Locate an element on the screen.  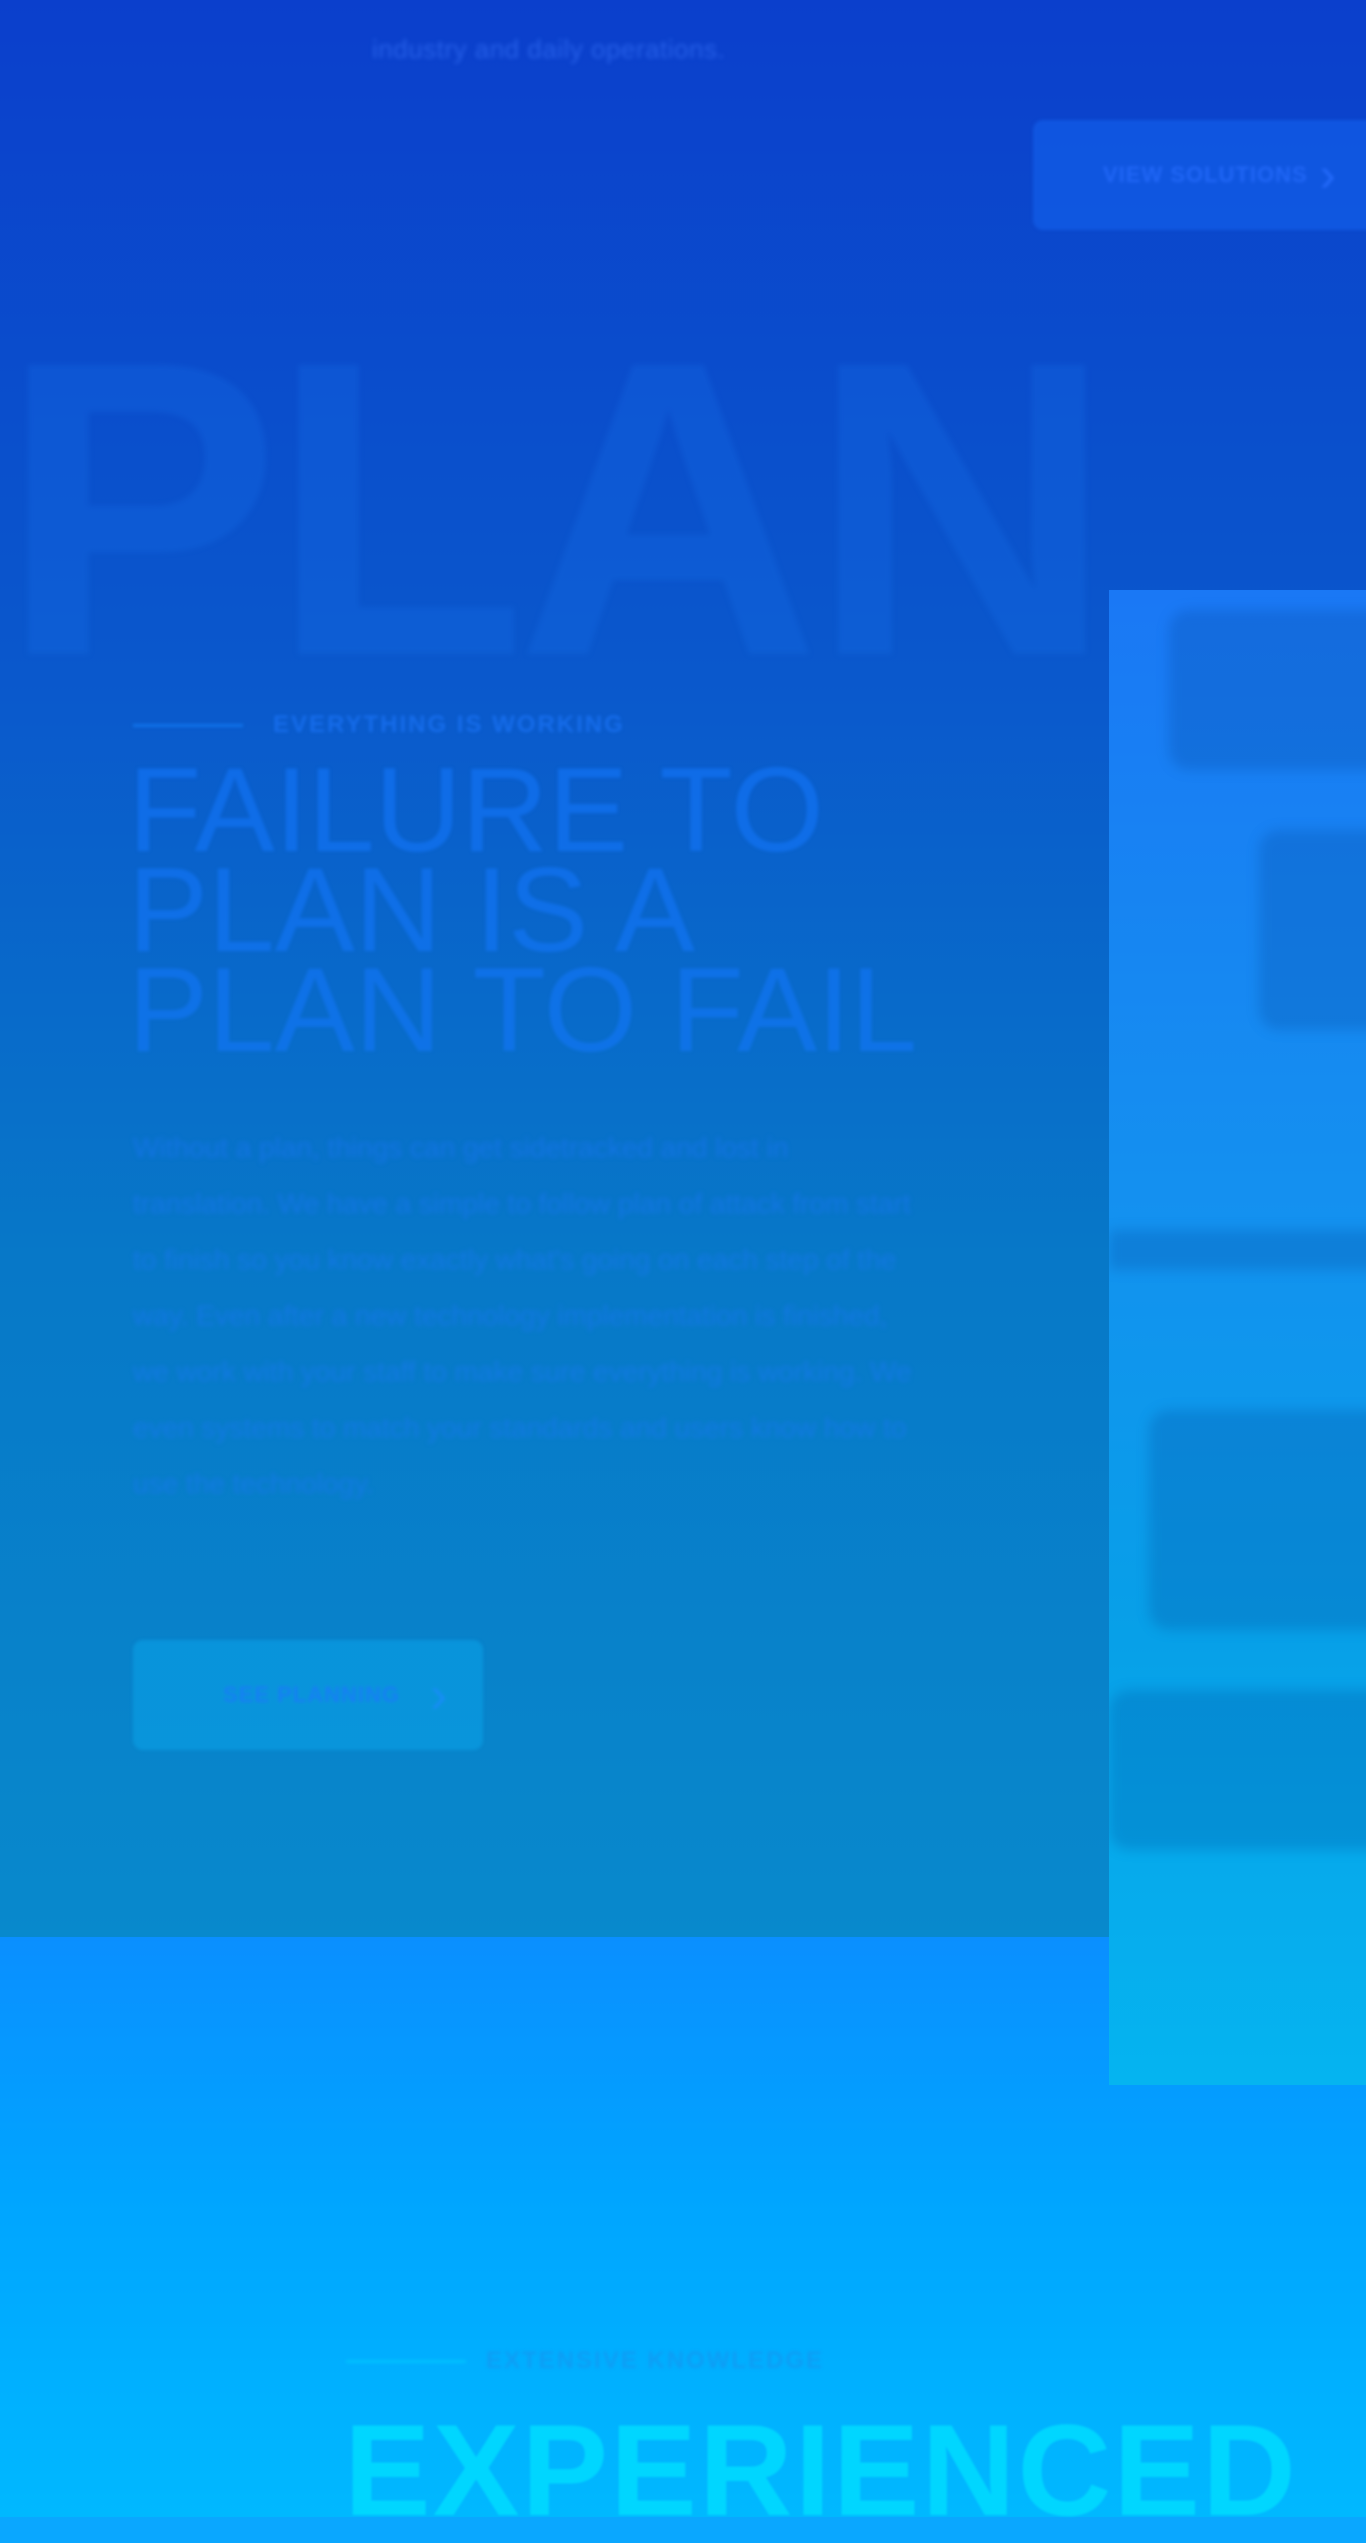
see-planning-button: SEE PLANNING › is located at coordinates (308, 1695).